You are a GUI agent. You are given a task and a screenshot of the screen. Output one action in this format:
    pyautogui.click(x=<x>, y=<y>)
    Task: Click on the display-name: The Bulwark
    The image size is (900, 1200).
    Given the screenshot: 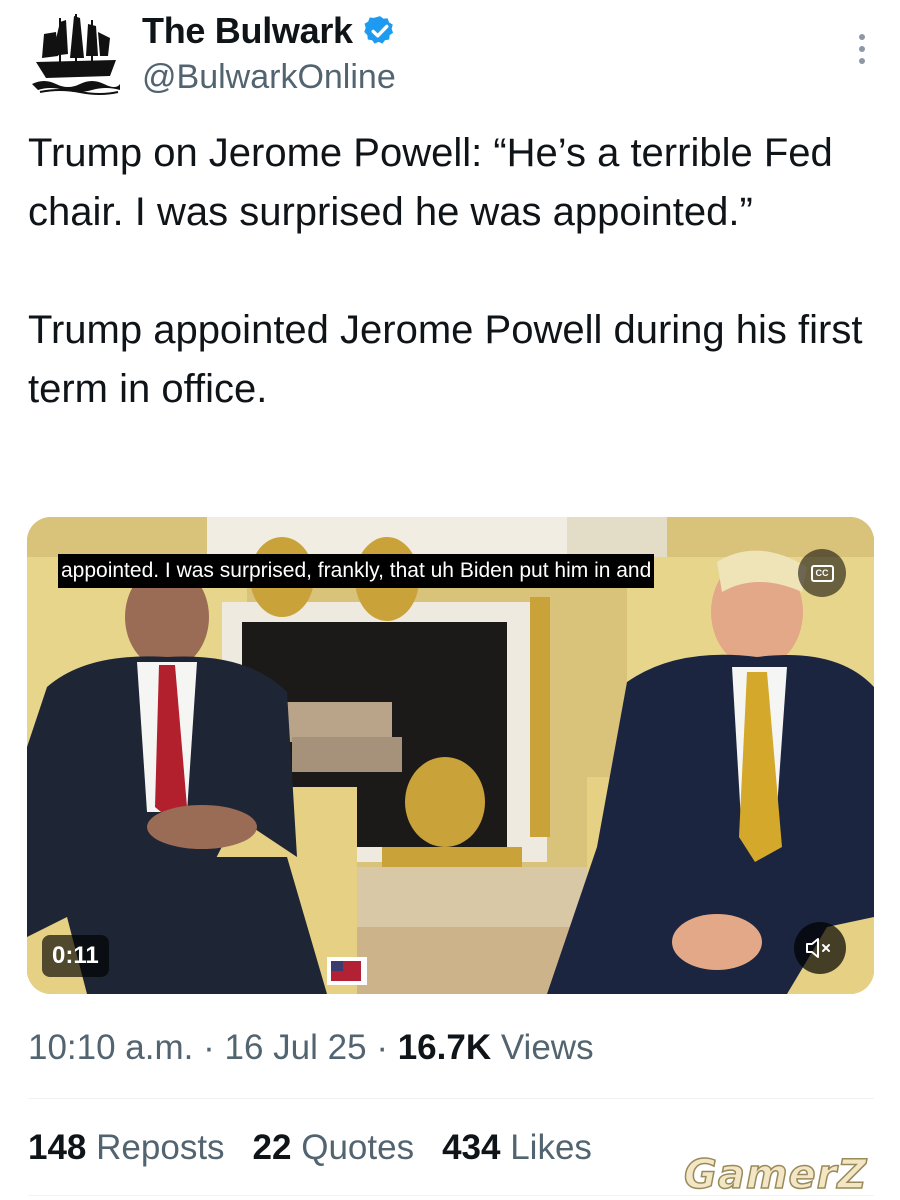 What is the action you would take?
    pyautogui.click(x=247, y=31)
    